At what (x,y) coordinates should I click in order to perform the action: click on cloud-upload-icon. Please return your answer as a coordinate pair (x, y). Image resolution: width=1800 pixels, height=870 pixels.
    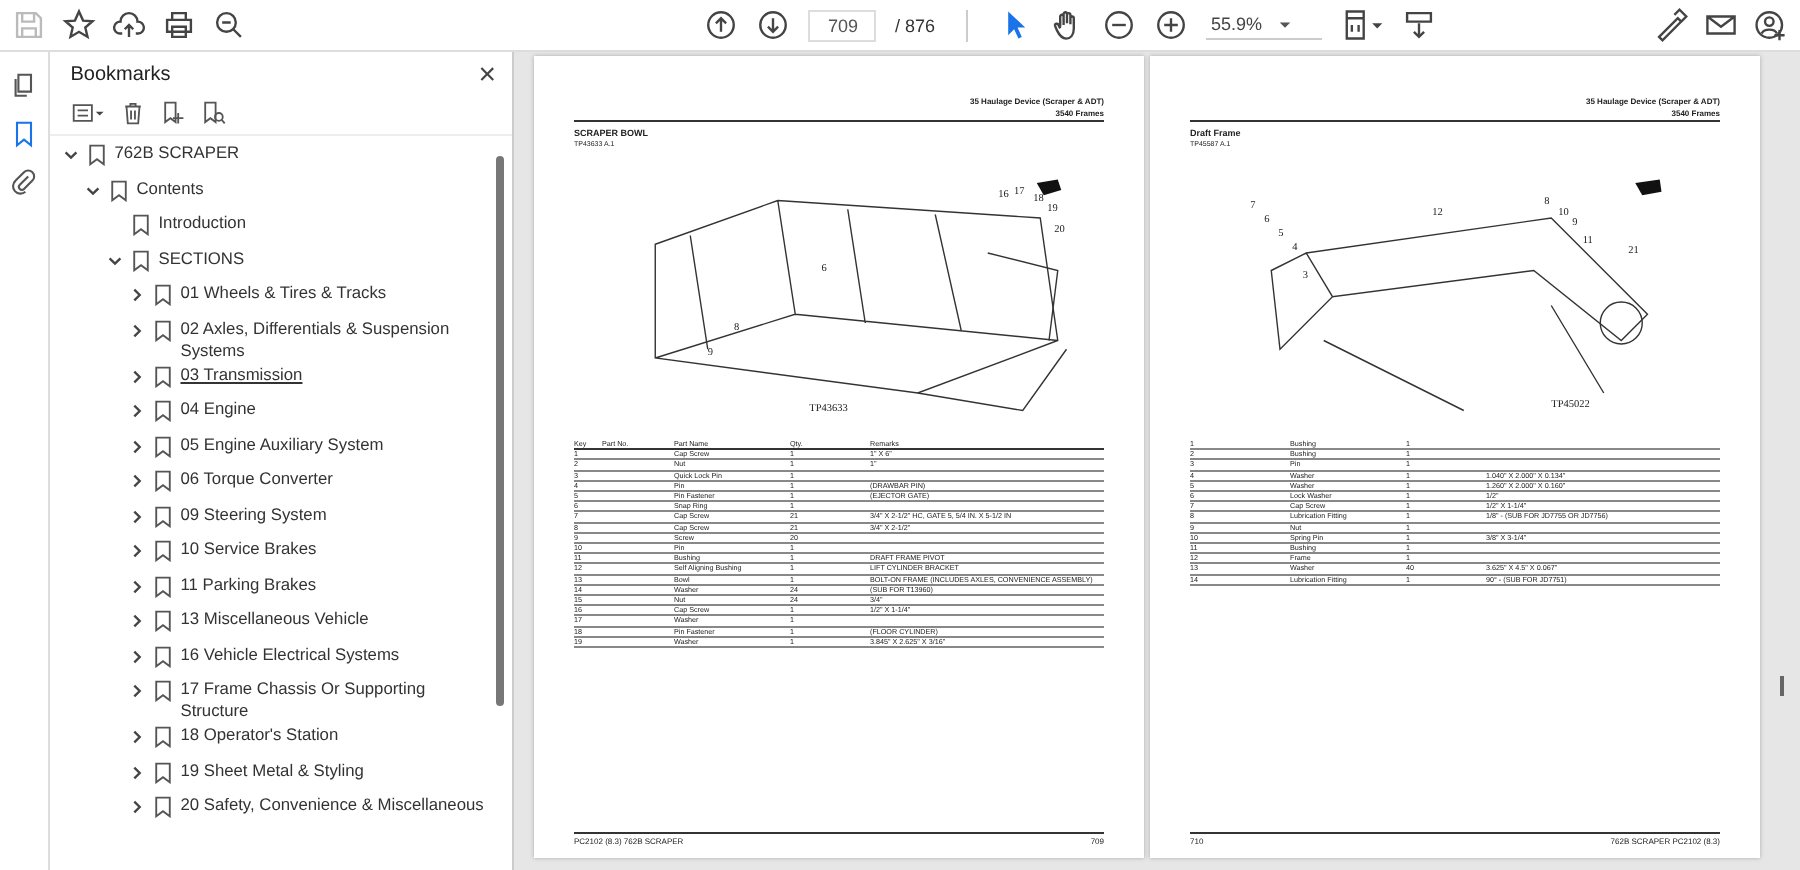
    Looking at the image, I should click on (129, 25).